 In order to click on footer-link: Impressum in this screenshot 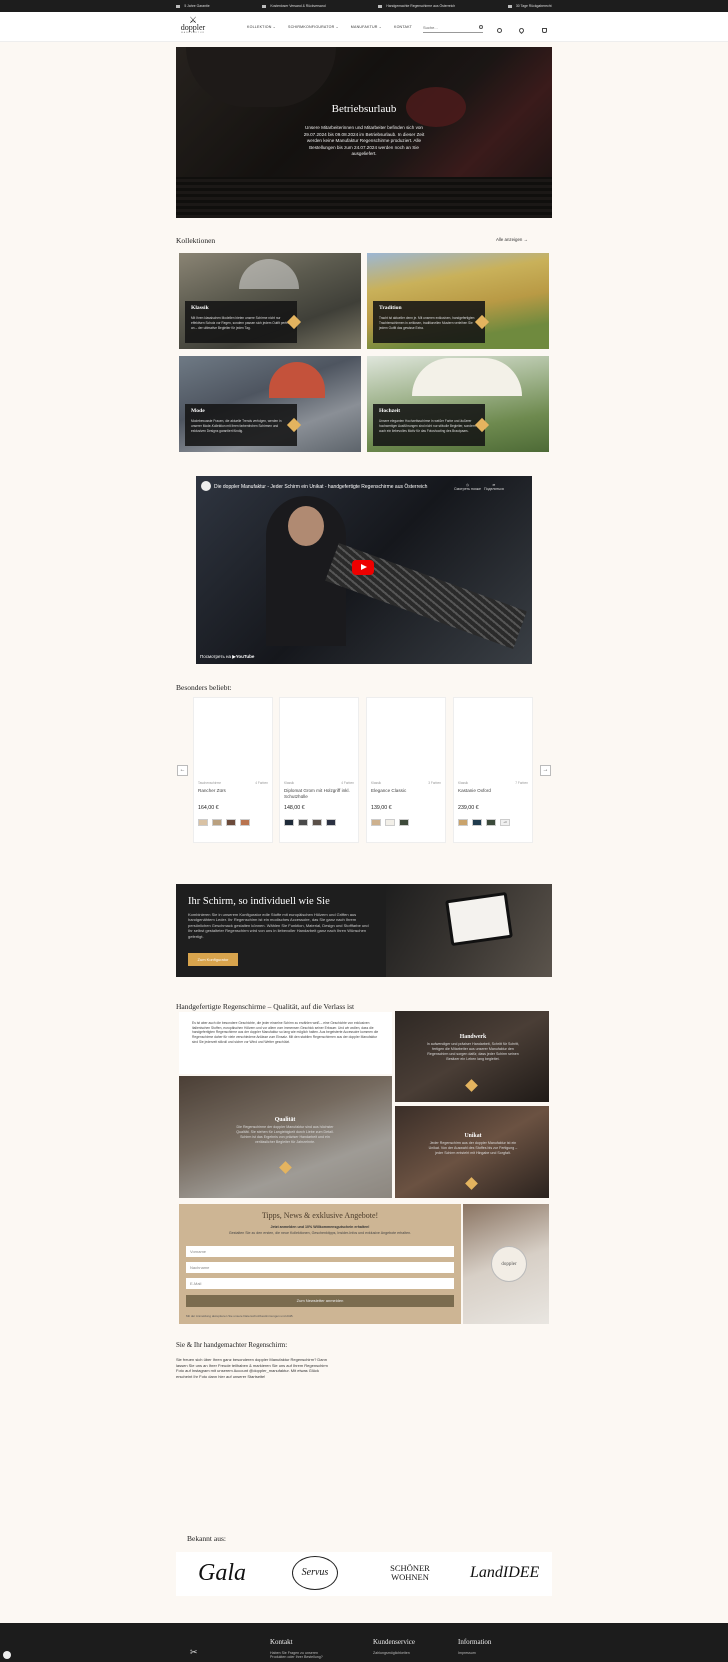, I will do `click(467, 1653)`.